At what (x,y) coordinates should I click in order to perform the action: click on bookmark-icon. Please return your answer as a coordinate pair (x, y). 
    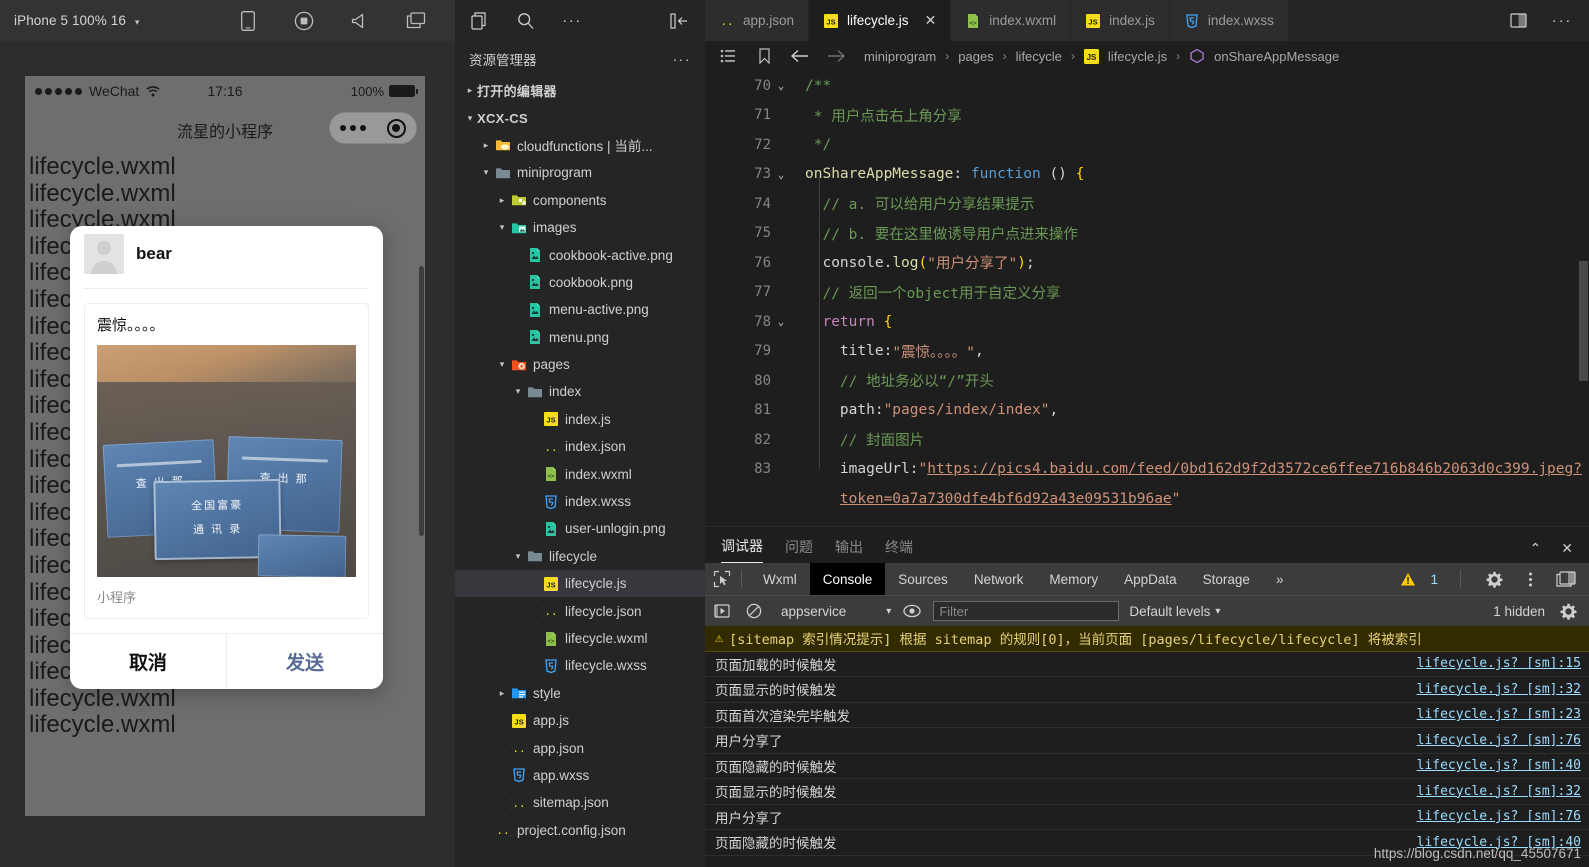
    Looking at the image, I should click on (764, 56).